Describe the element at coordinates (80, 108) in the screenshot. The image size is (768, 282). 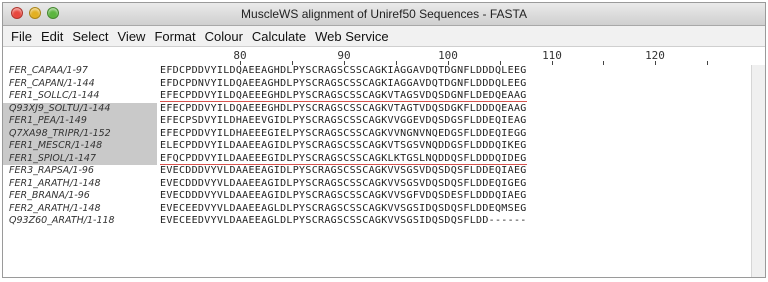
I see `sequence-name-selected: Q93XJ9_SOLTU/1-144` at that location.